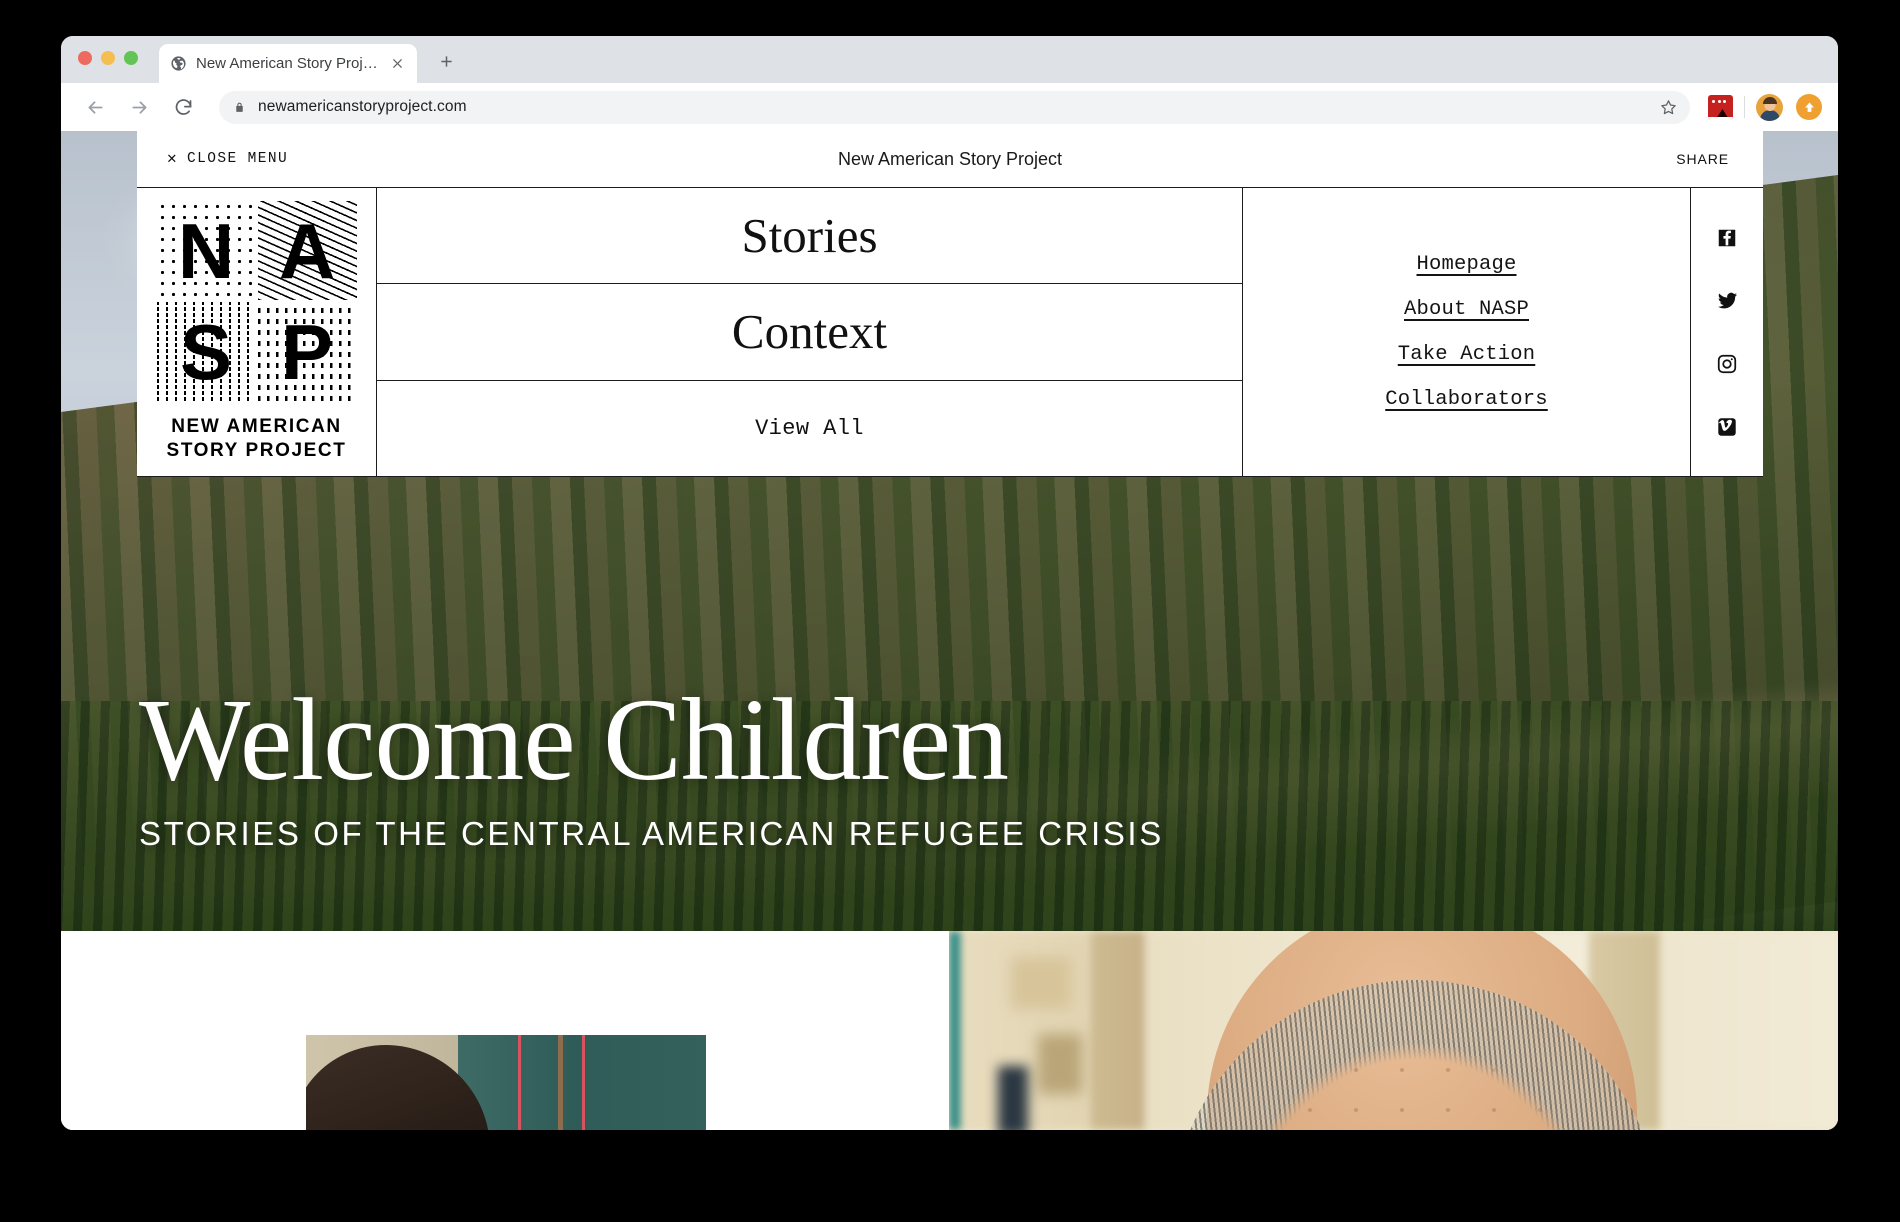 This screenshot has height=1222, width=1900. What do you see at coordinates (257, 439) in the screenshot?
I see `logo-wordmark: NEW AMERICAN STORY PROJECT` at bounding box center [257, 439].